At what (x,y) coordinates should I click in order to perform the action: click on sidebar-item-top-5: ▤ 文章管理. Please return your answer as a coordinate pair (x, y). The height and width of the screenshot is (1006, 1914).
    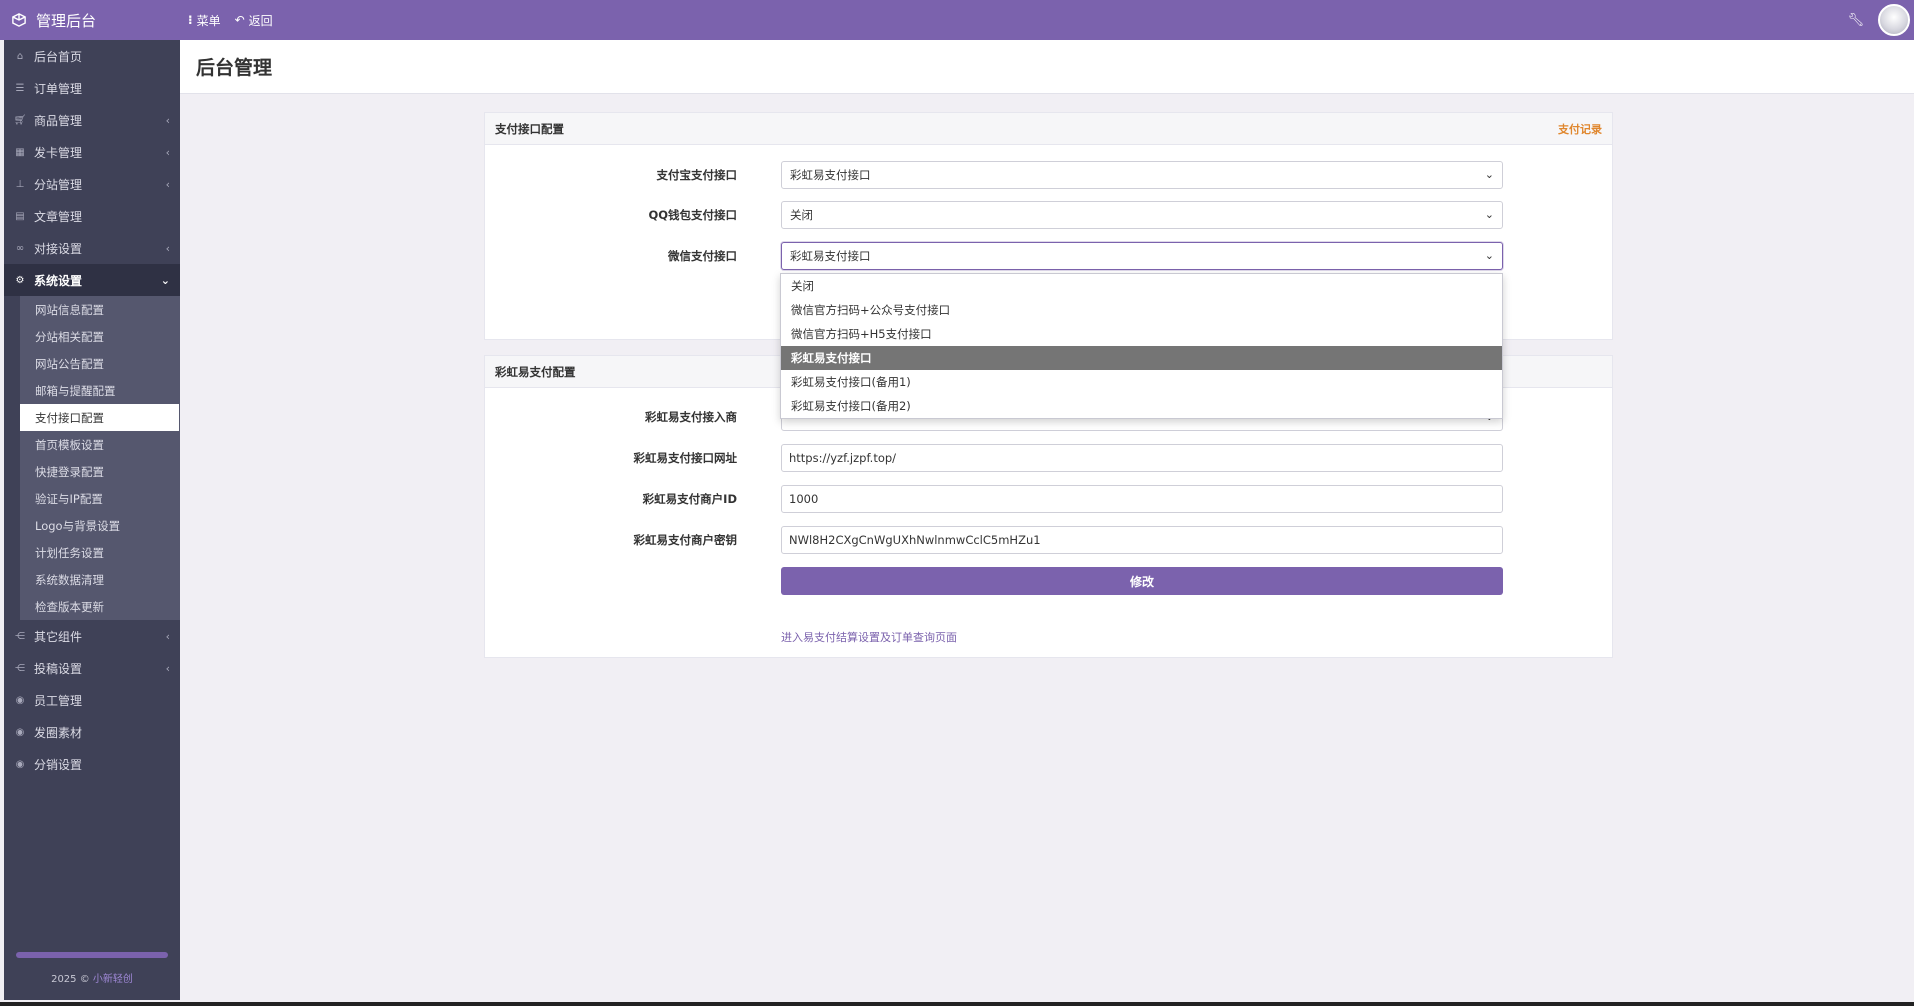
    Looking at the image, I should click on (92, 216).